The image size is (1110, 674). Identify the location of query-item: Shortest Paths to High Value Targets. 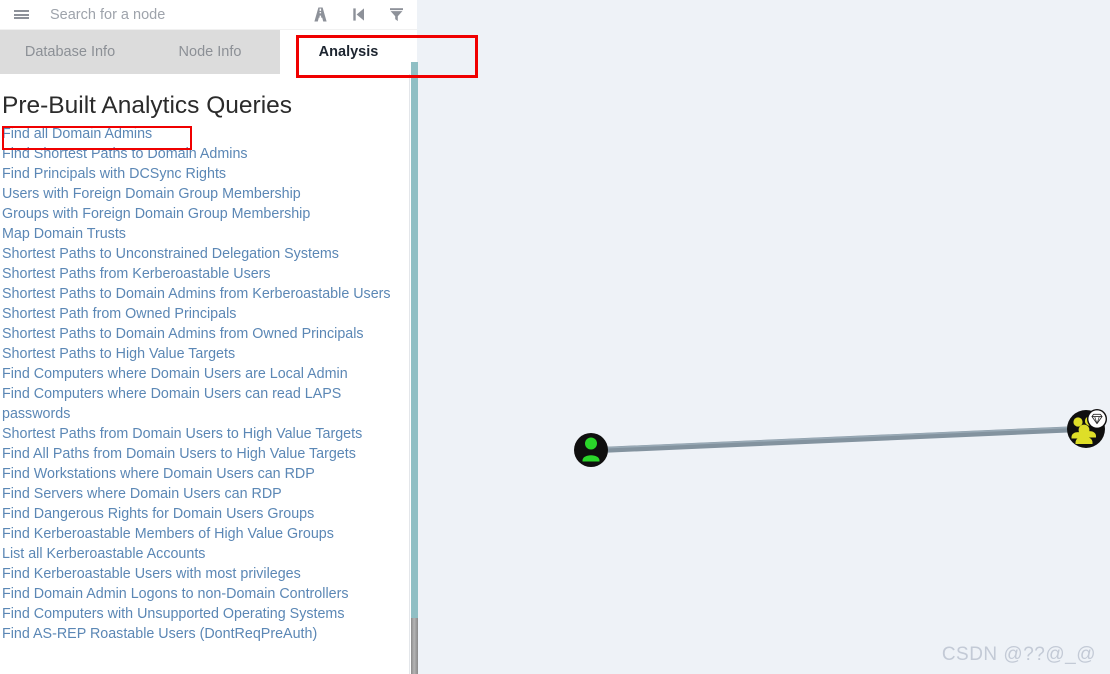
(202, 354).